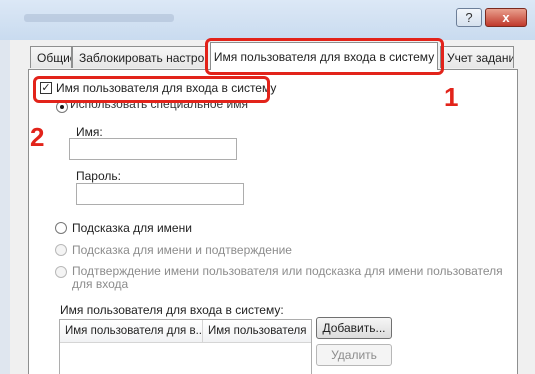 This screenshot has width=535, height=374. Describe the element at coordinates (469, 17) in the screenshot. I see `help-button: ?` at that location.